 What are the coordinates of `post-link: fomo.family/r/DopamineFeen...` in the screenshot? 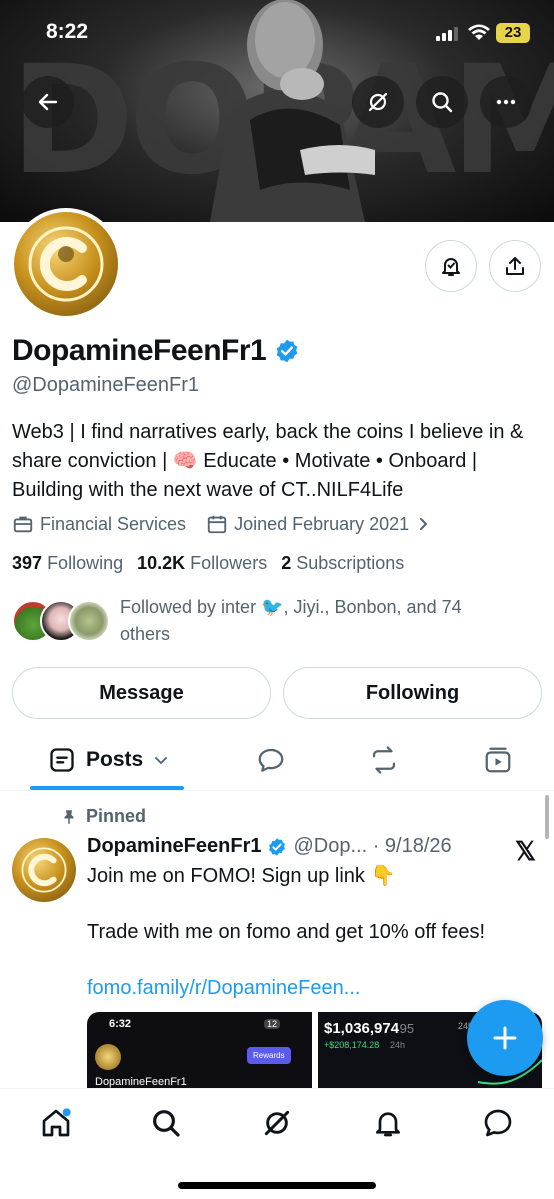 It's located at (312, 988).